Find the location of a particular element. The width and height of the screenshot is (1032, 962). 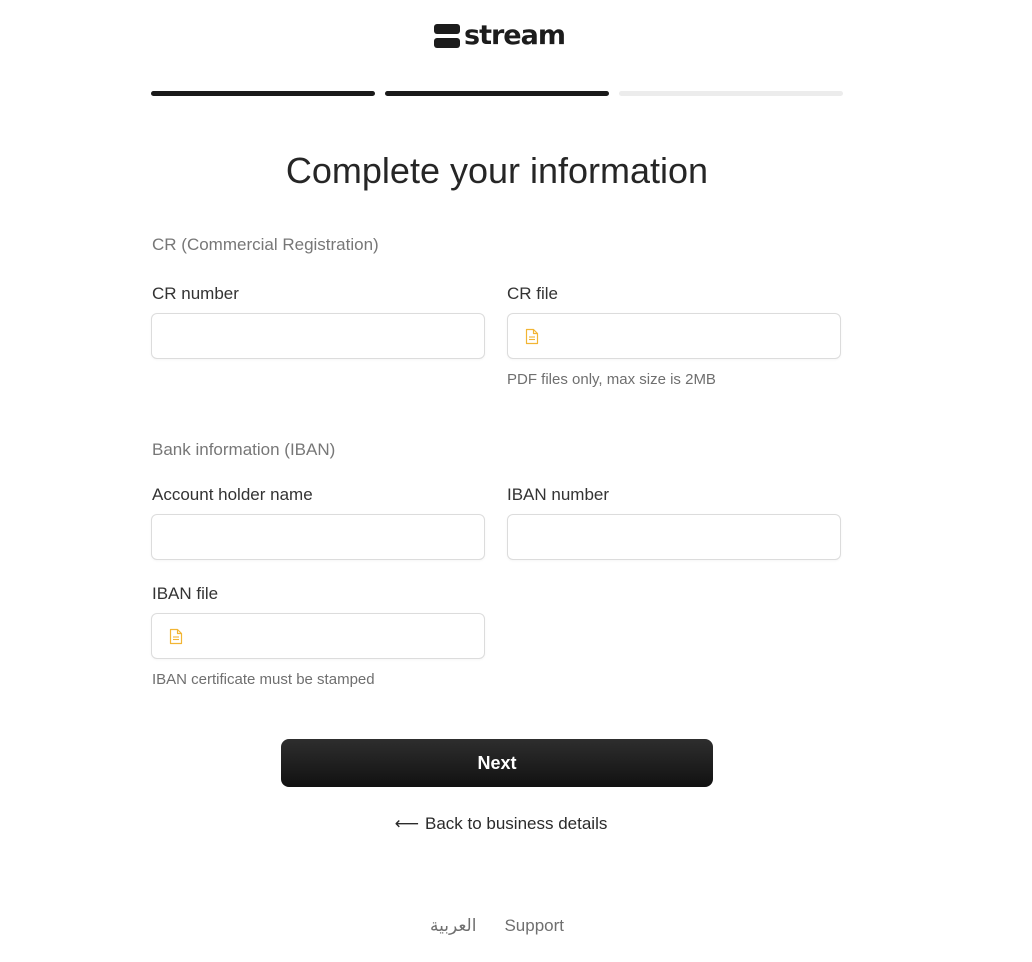

arrow-left-icon: ⟵ is located at coordinates (406, 823).